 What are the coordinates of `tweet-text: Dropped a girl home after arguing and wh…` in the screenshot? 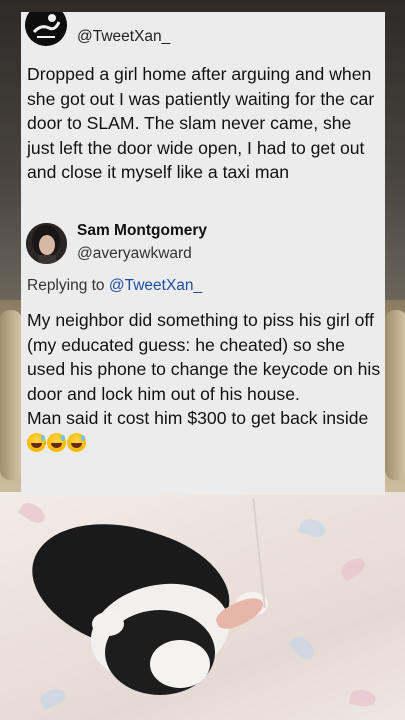 It's located at (201, 123).